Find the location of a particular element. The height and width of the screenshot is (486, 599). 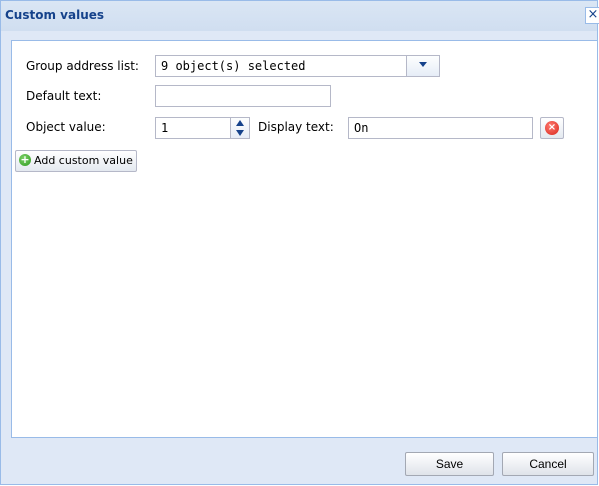

plus-circle-icon: + is located at coordinates (25, 159).